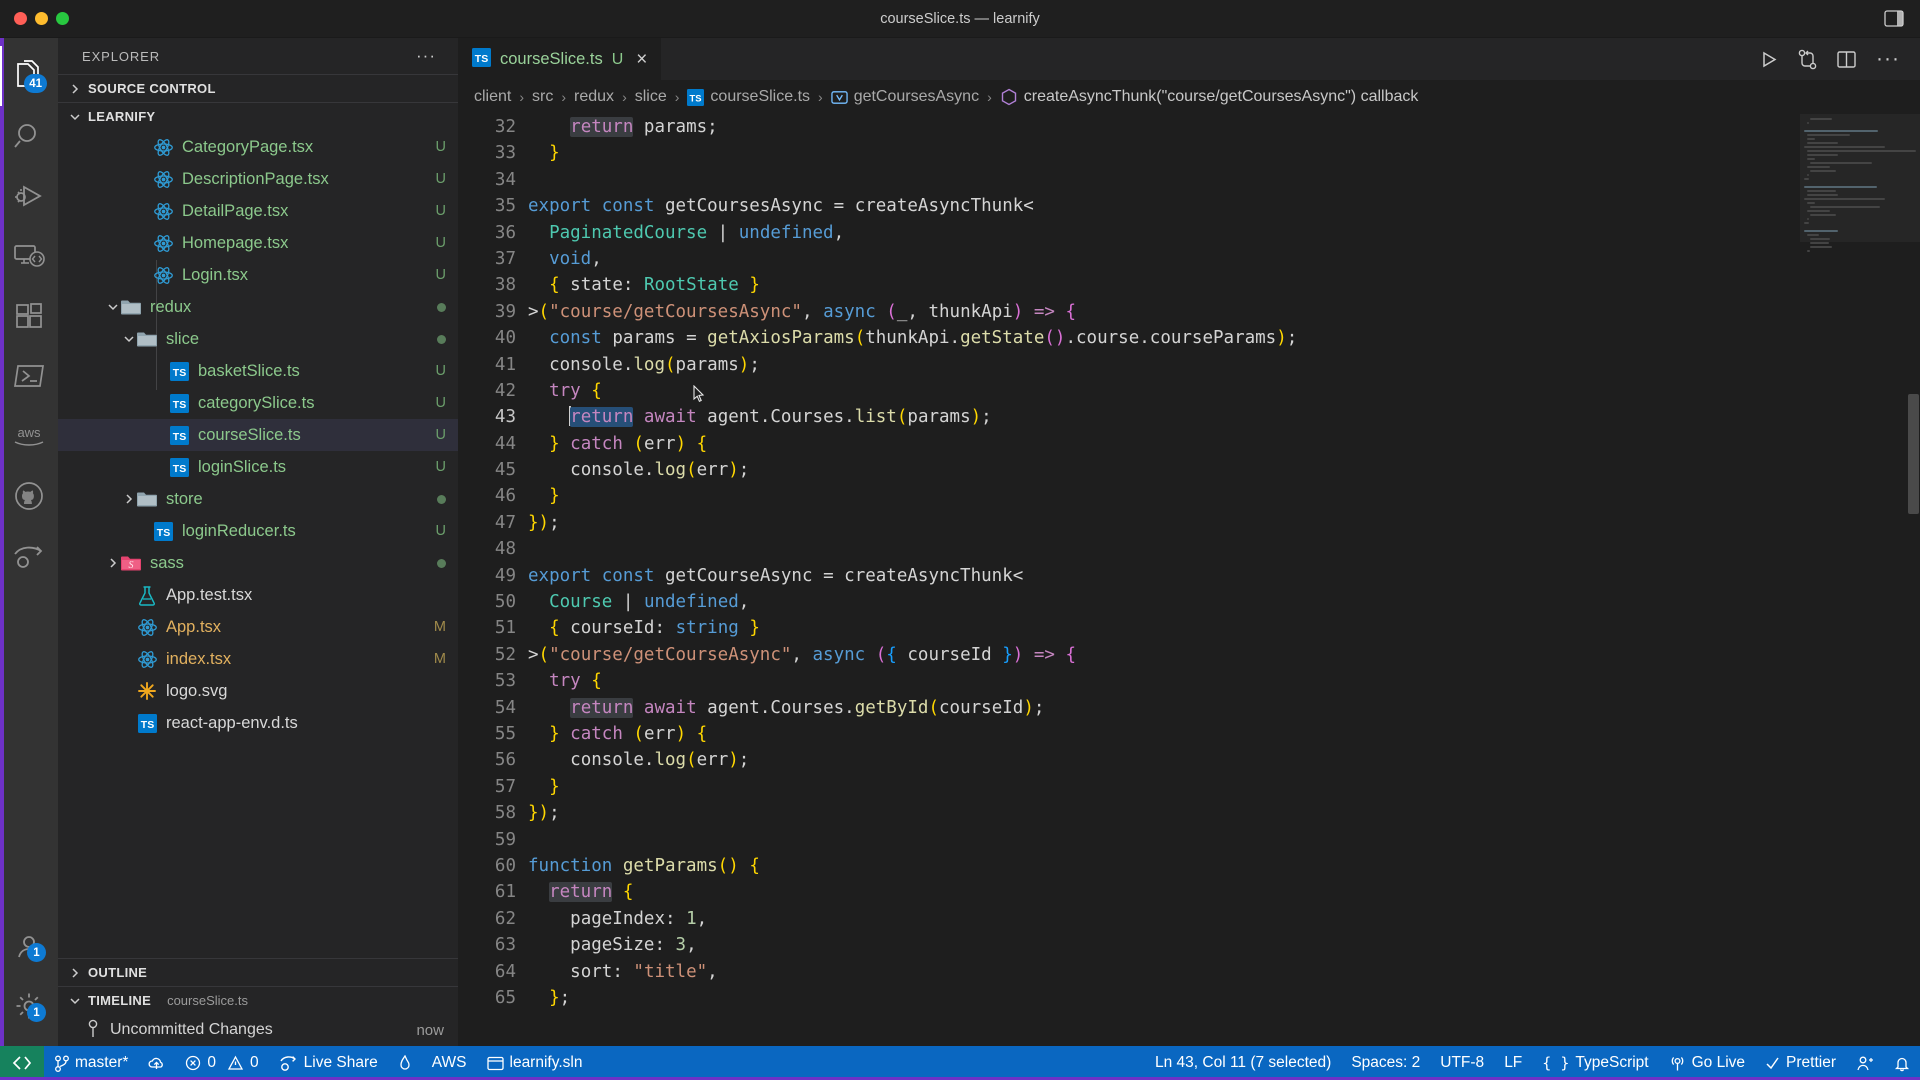 Image resolution: width=1920 pixels, height=1080 pixels. I want to click on status-sync, so click(156, 1063).